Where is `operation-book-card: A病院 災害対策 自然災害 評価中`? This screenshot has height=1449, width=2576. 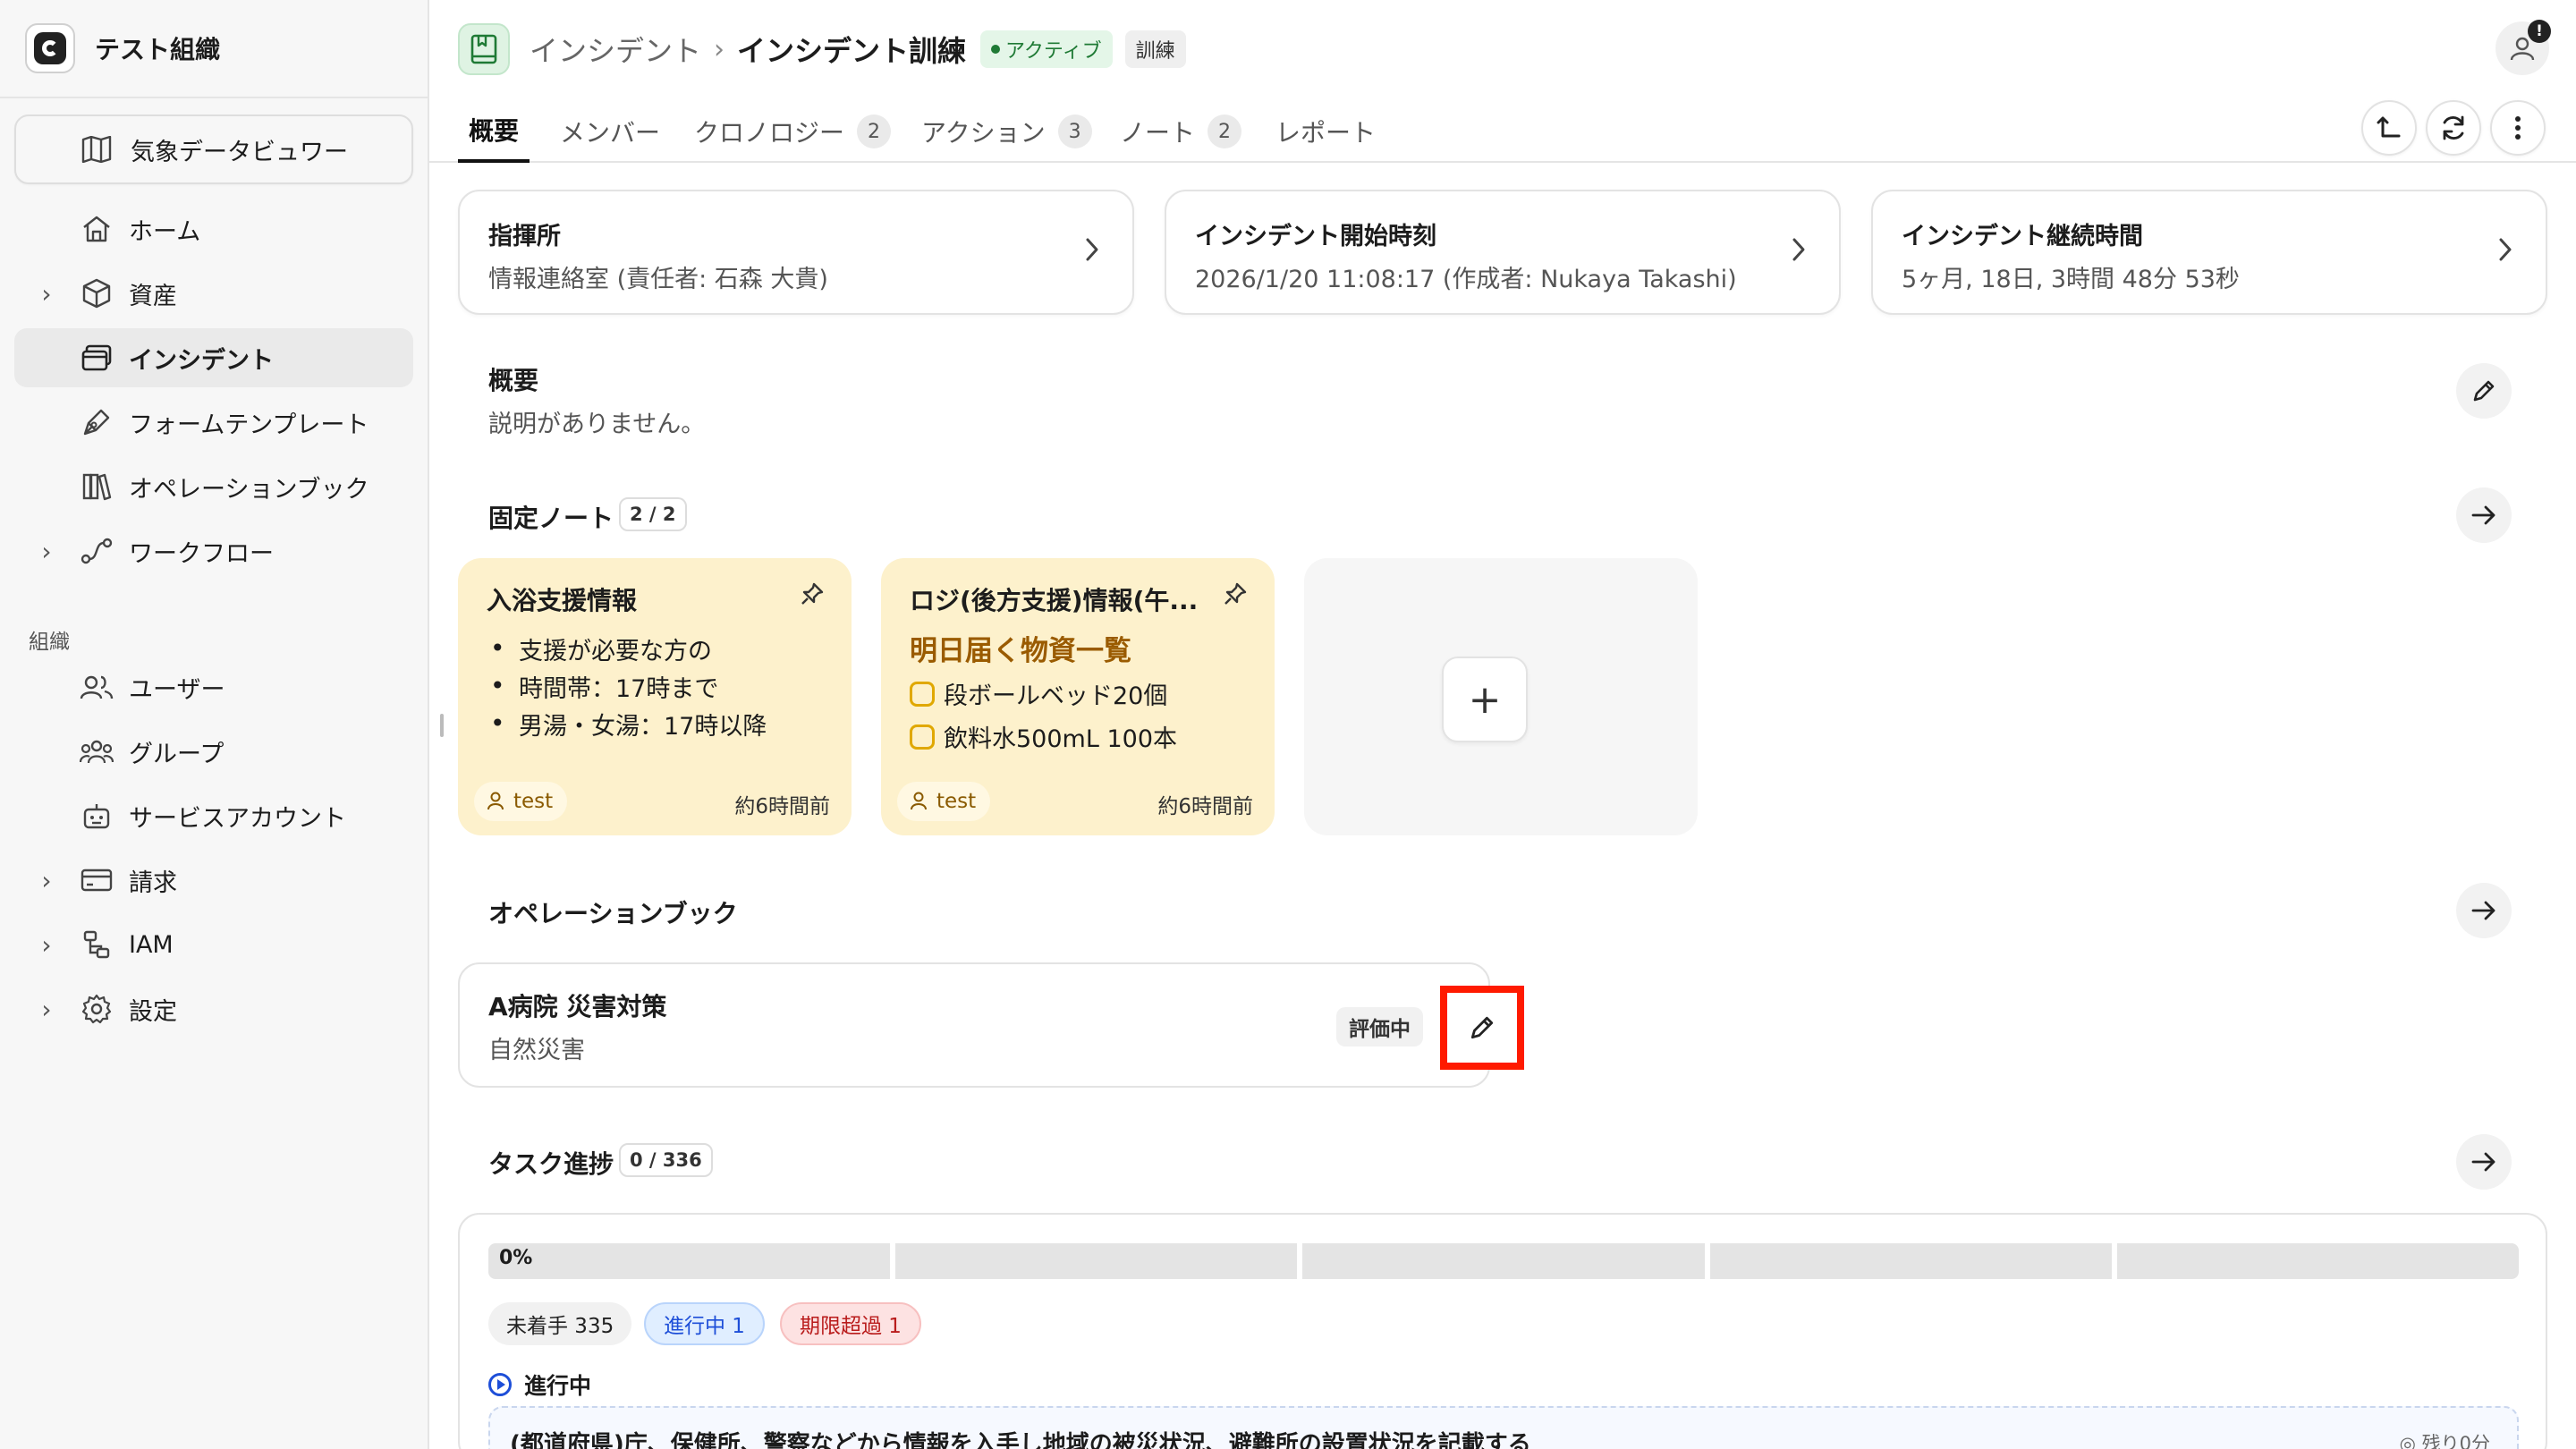
operation-book-card: A病院 災害対策 自然災害 評価中 is located at coordinates (991, 1025).